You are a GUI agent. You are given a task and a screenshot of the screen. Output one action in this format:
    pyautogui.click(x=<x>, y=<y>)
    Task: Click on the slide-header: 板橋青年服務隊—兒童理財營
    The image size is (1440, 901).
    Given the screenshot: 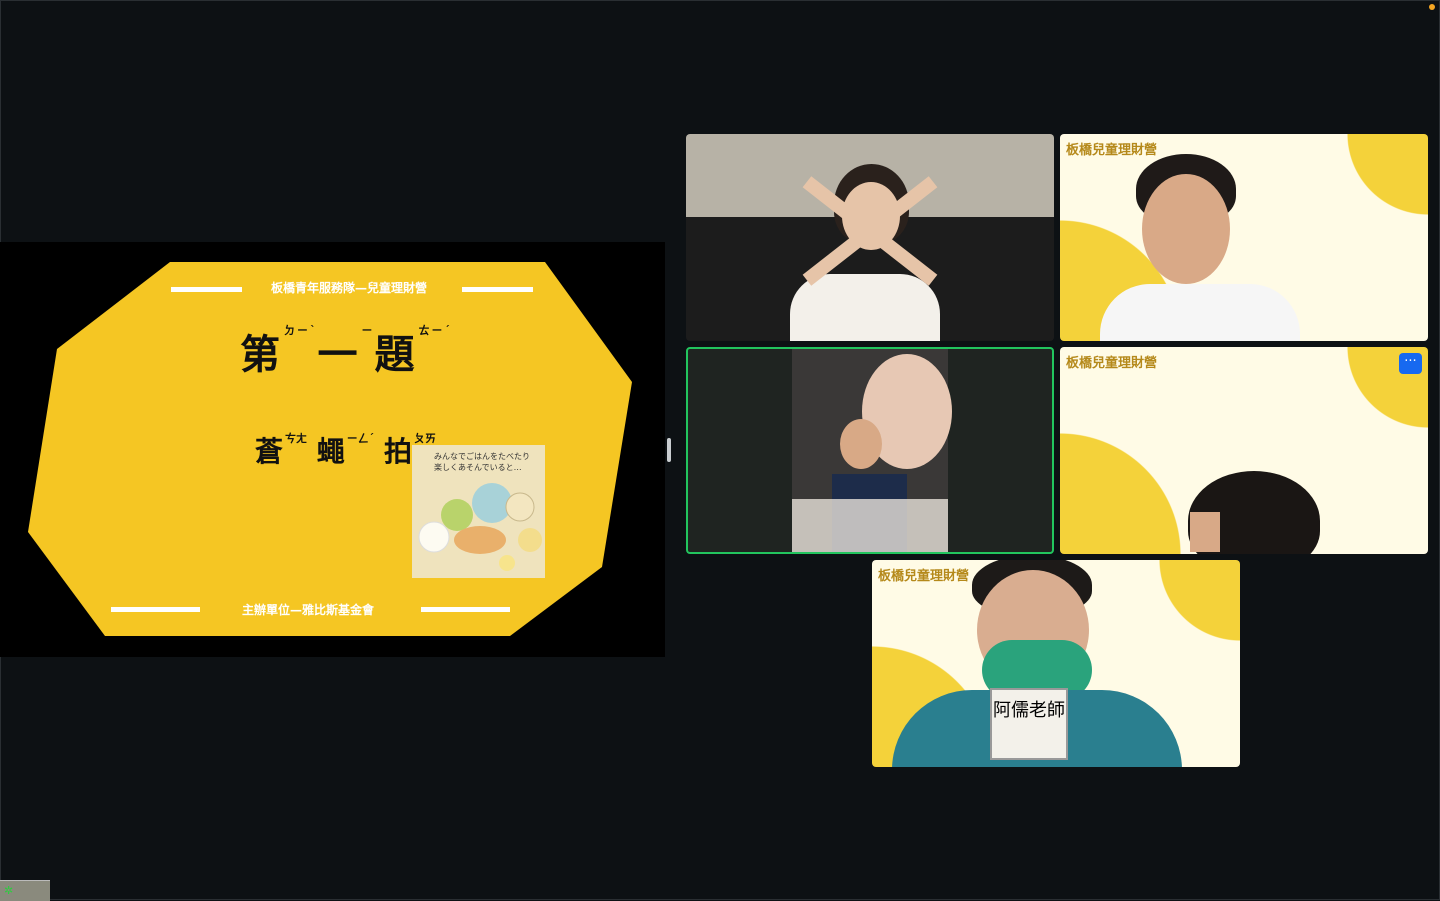 What is the action you would take?
    pyautogui.click(x=349, y=288)
    